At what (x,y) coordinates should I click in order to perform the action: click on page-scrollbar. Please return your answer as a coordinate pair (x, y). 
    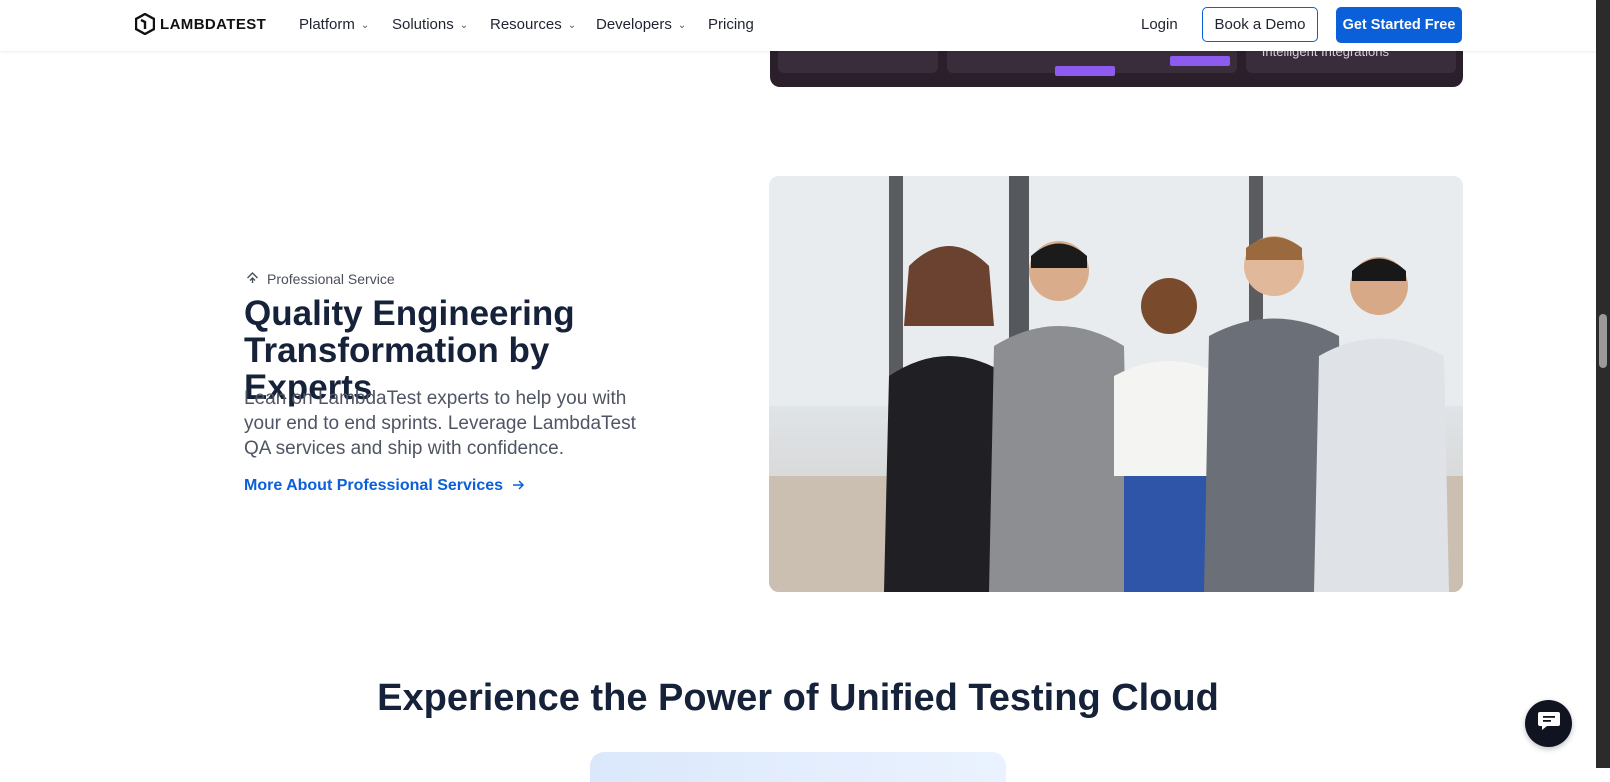
    Looking at the image, I should click on (1603, 384).